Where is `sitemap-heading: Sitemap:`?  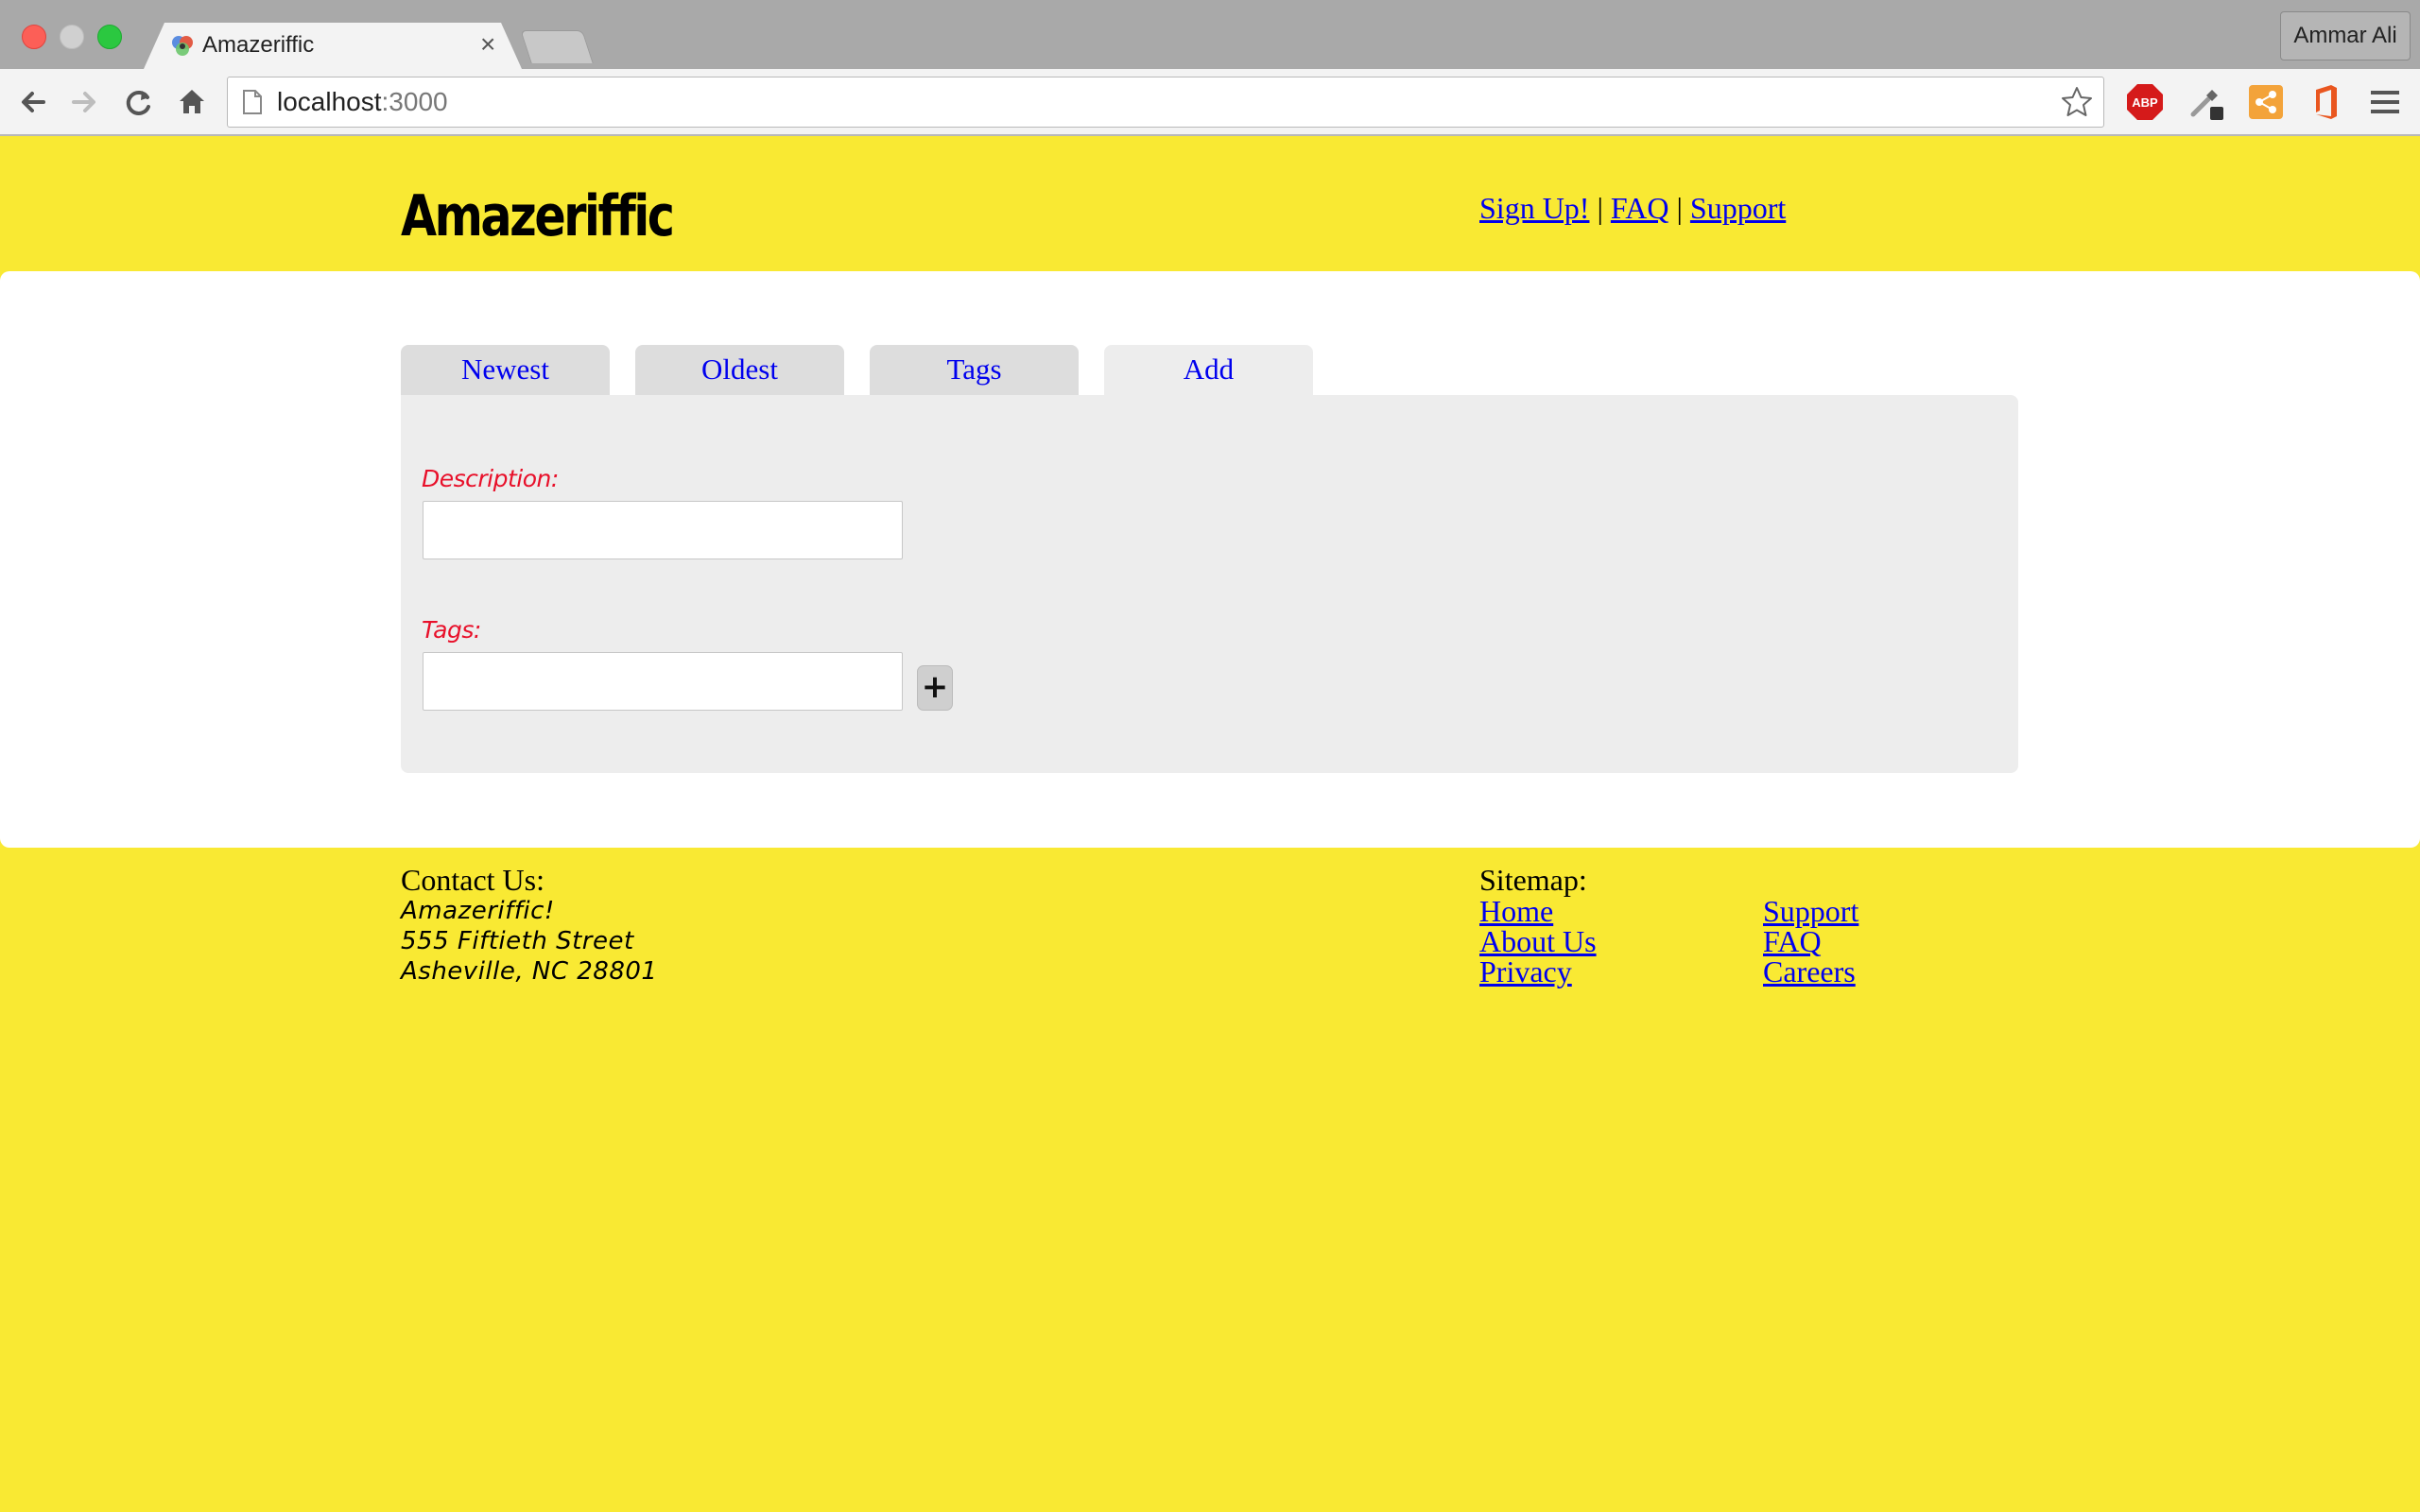 sitemap-heading: Sitemap: is located at coordinates (1533, 880).